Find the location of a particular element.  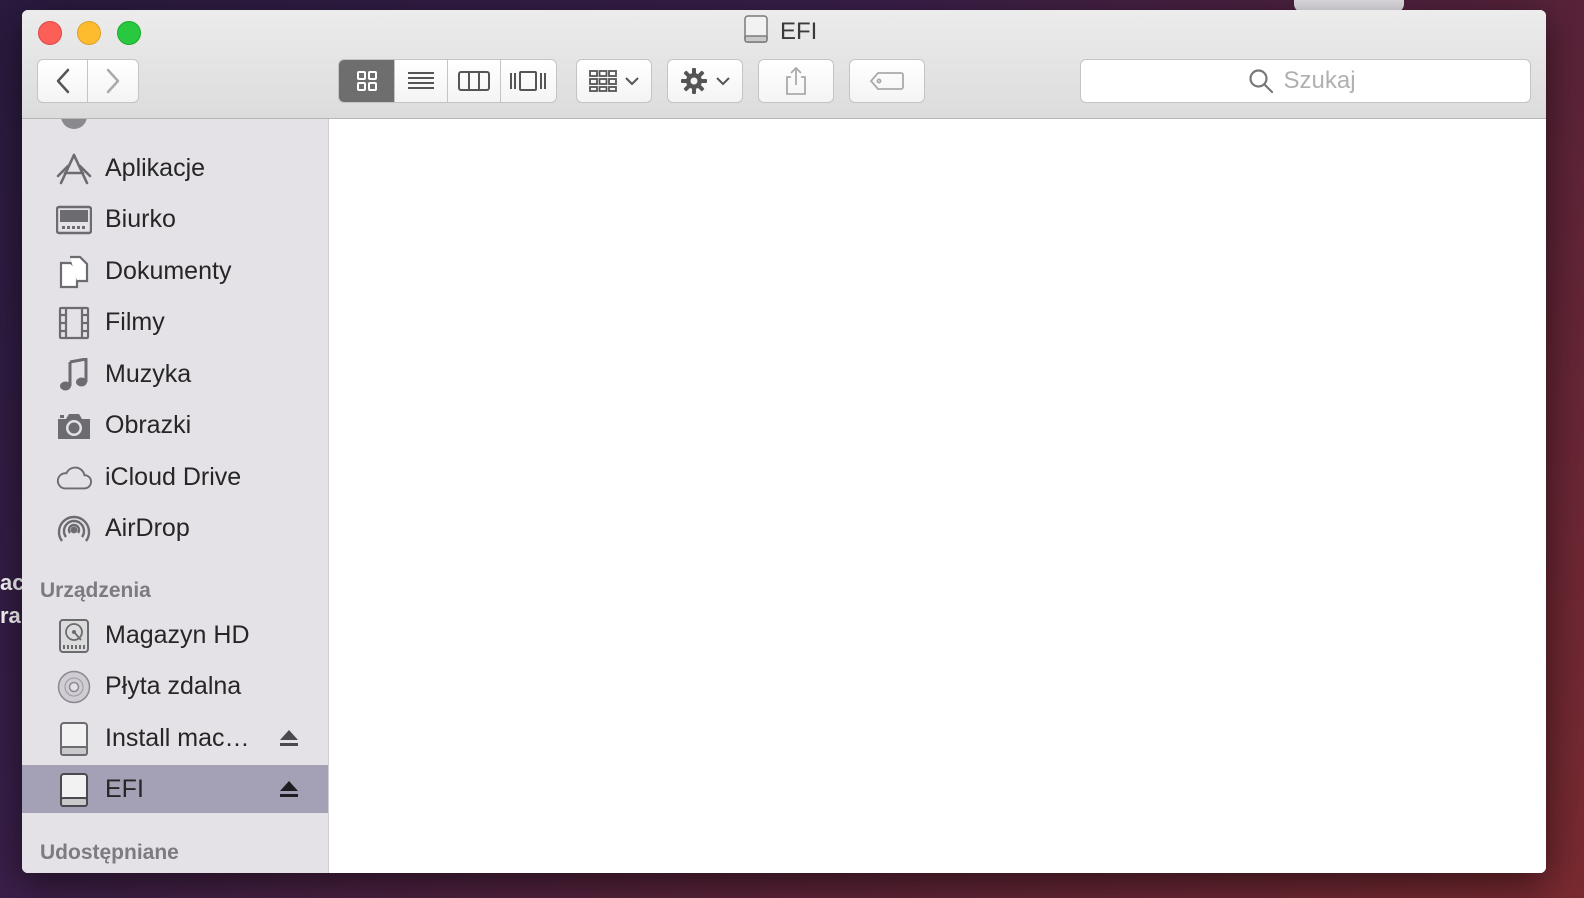

zoom-button is located at coordinates (129, 33).